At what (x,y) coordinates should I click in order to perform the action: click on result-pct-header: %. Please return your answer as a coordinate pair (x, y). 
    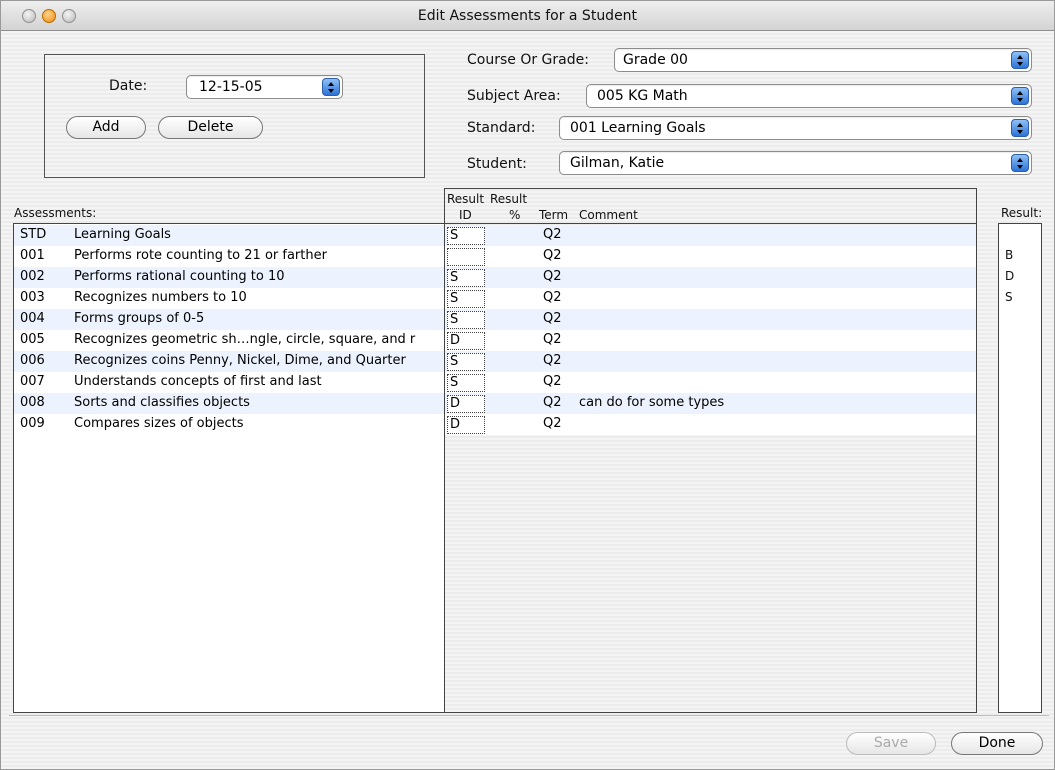
    Looking at the image, I should click on (515, 215).